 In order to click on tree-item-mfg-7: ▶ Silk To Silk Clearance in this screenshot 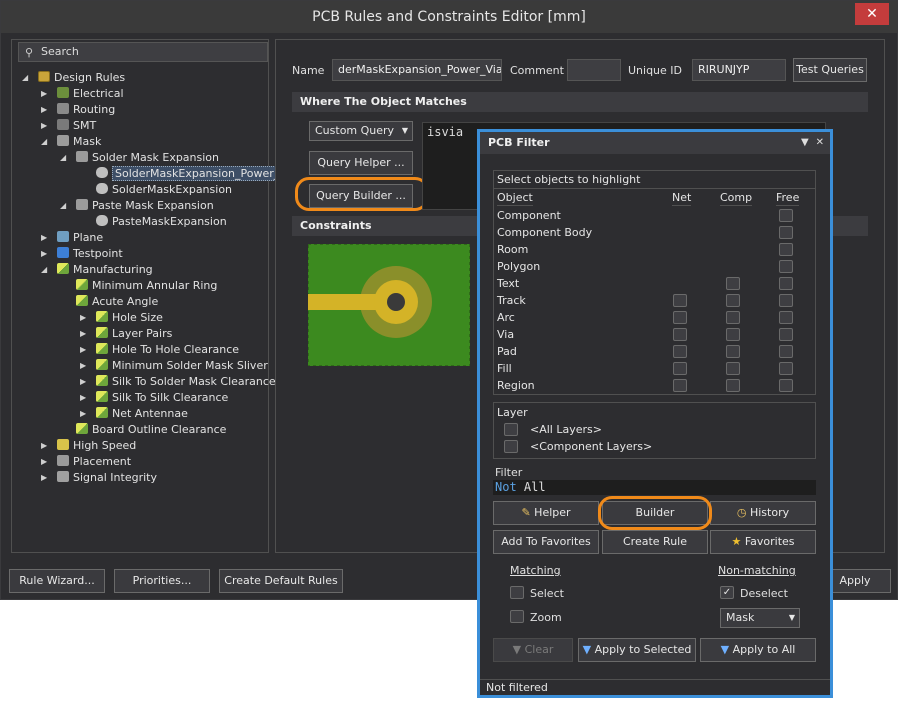, I will do `click(154, 398)`.